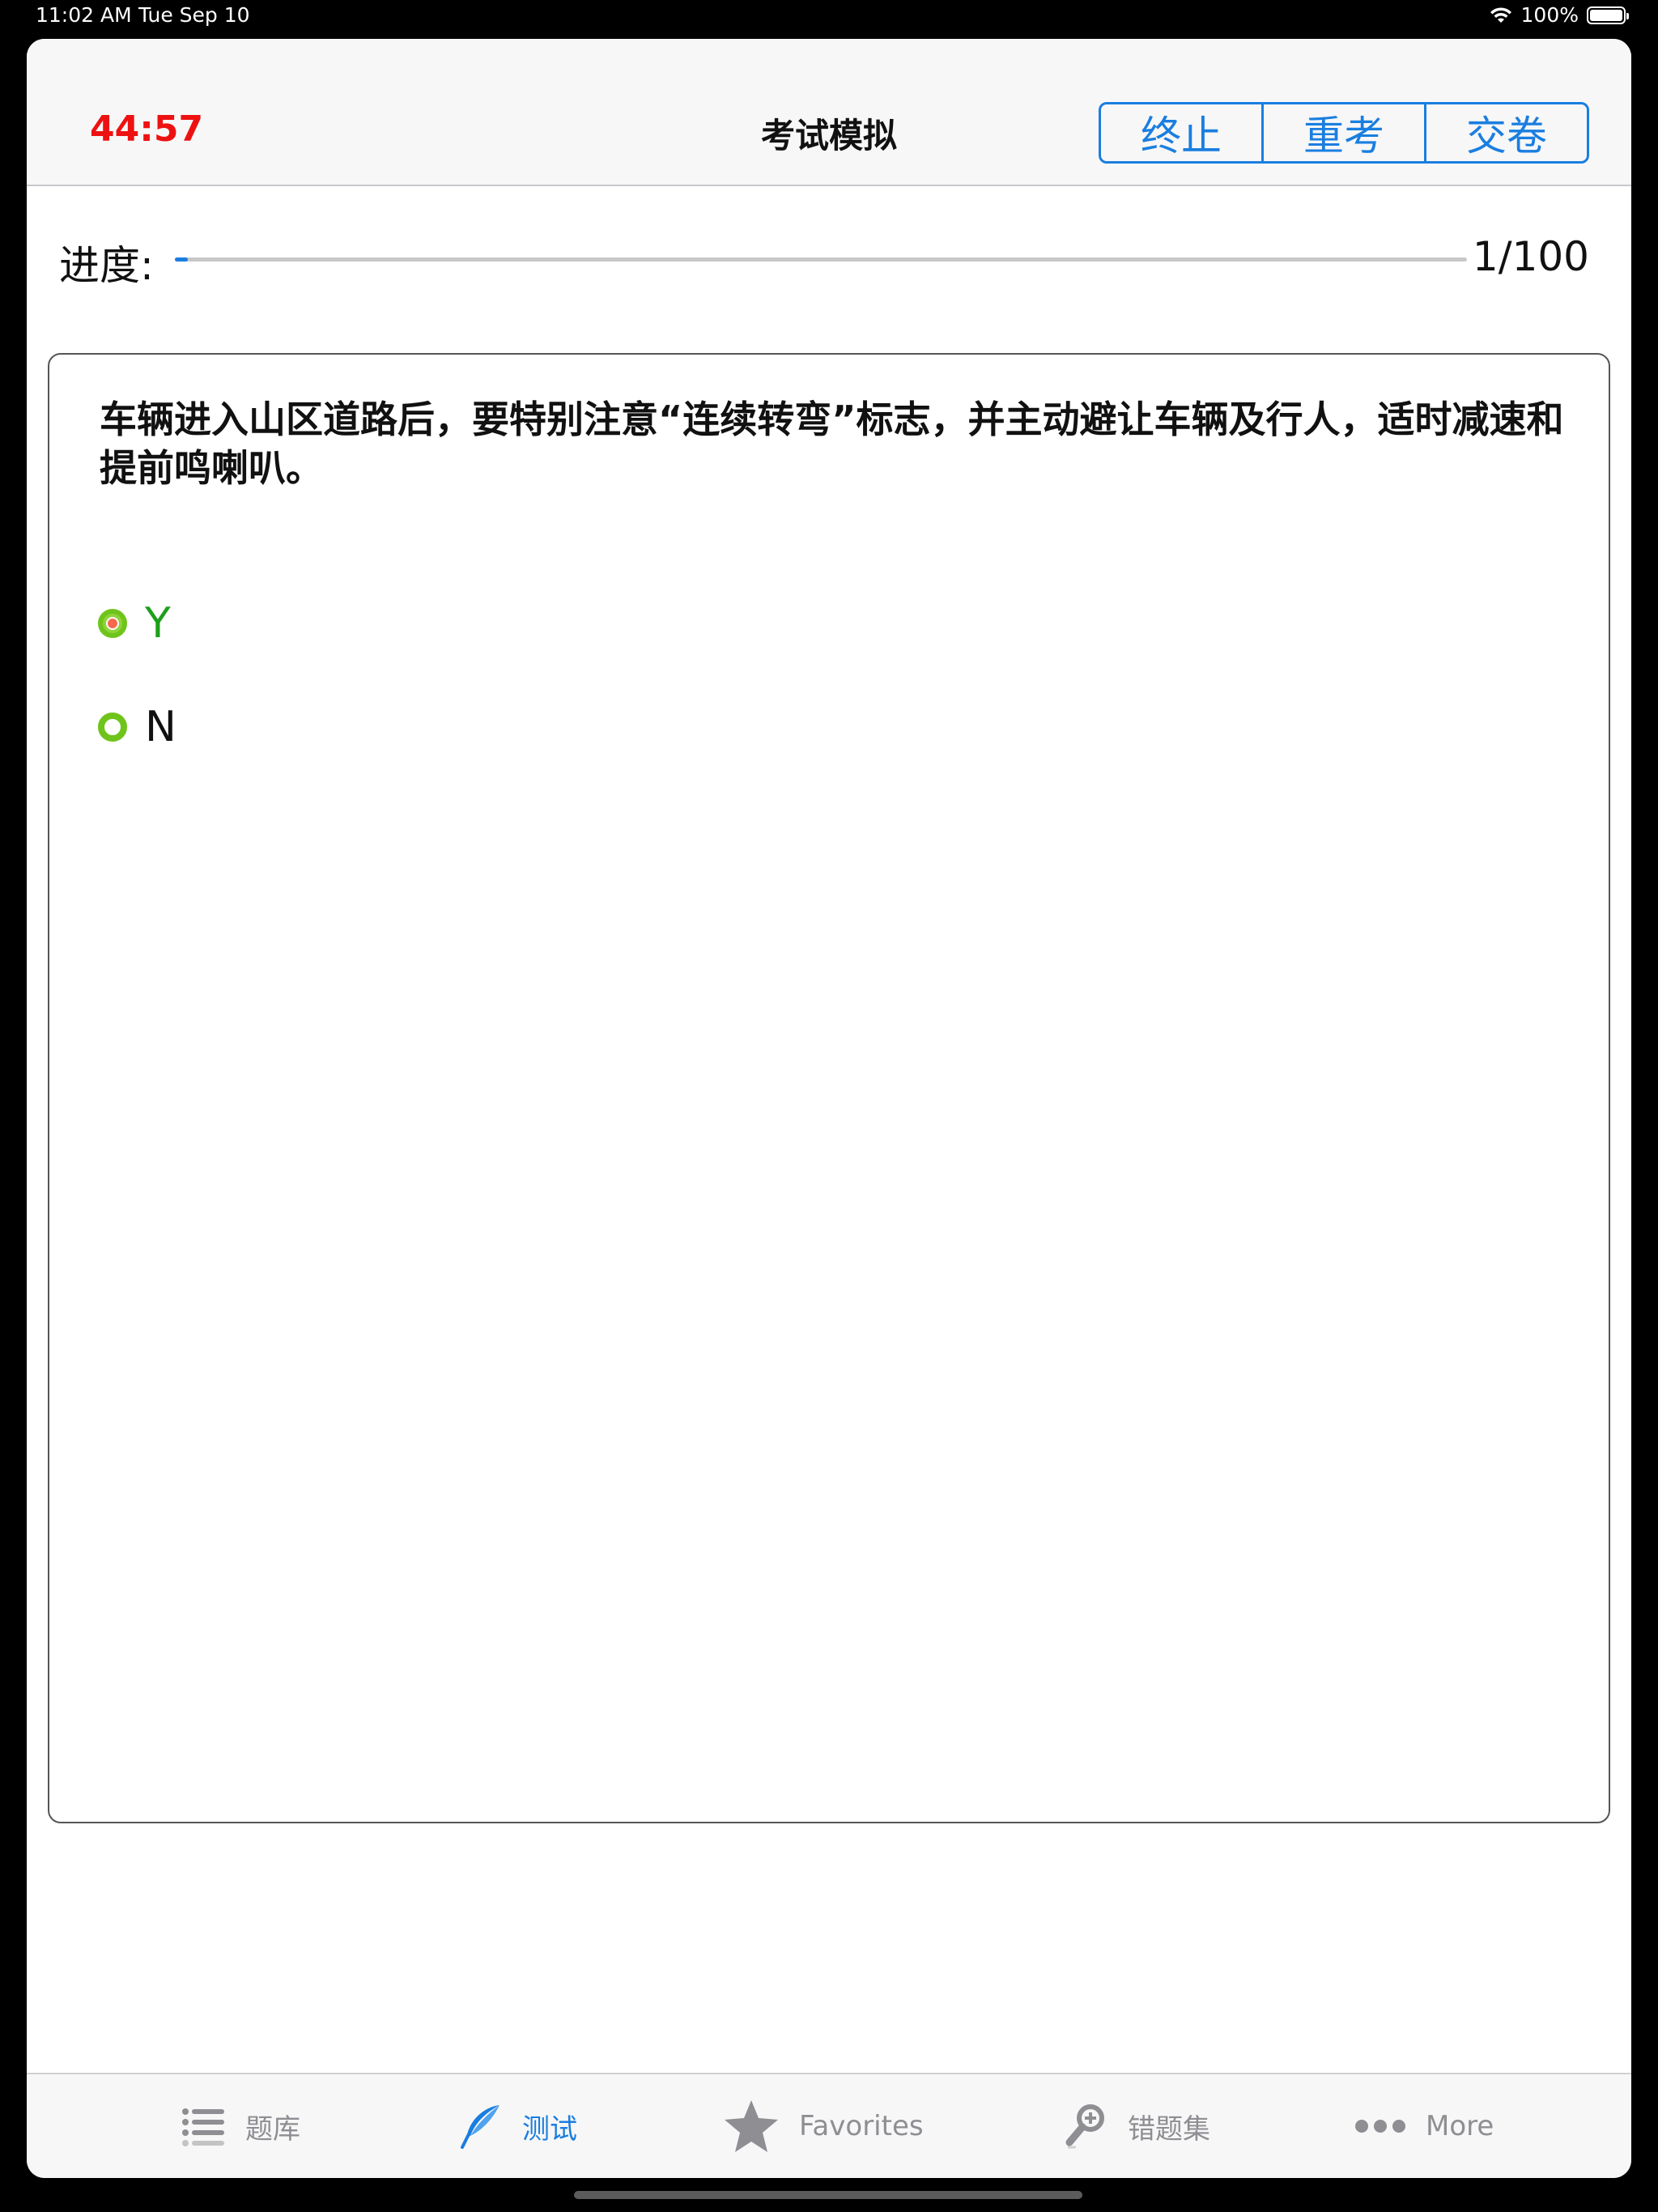 This screenshot has width=1658, height=2212. What do you see at coordinates (203, 2127) in the screenshot?
I see `list-icon` at bounding box center [203, 2127].